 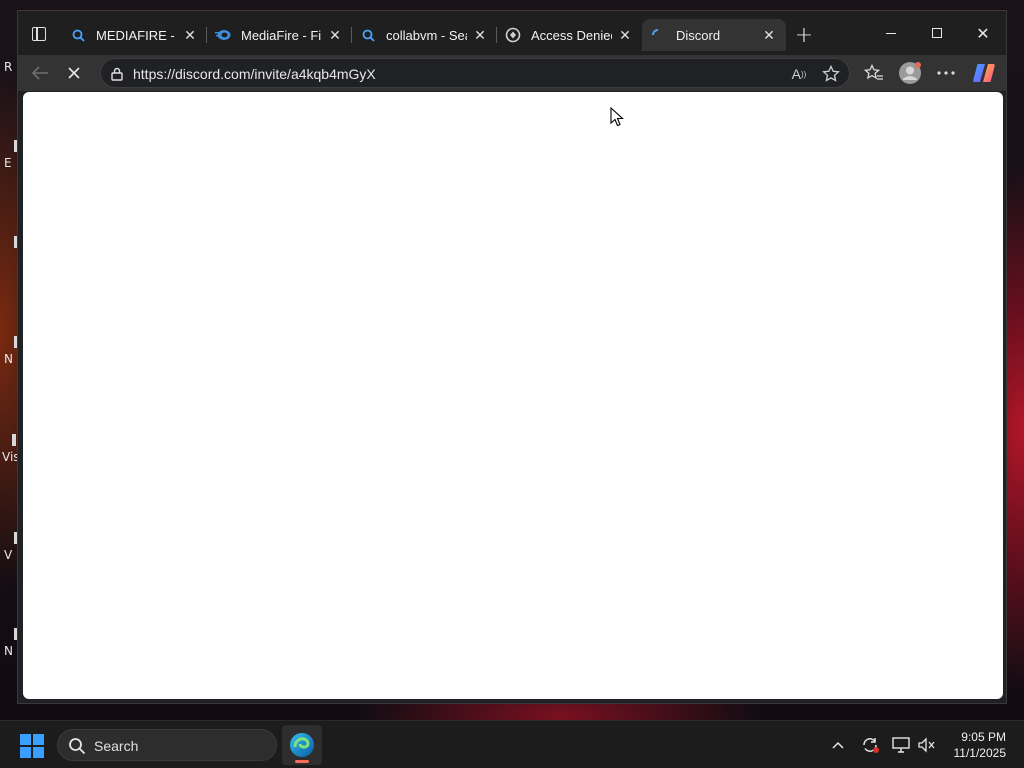 I want to click on loading-icon, so click(x=658, y=35).